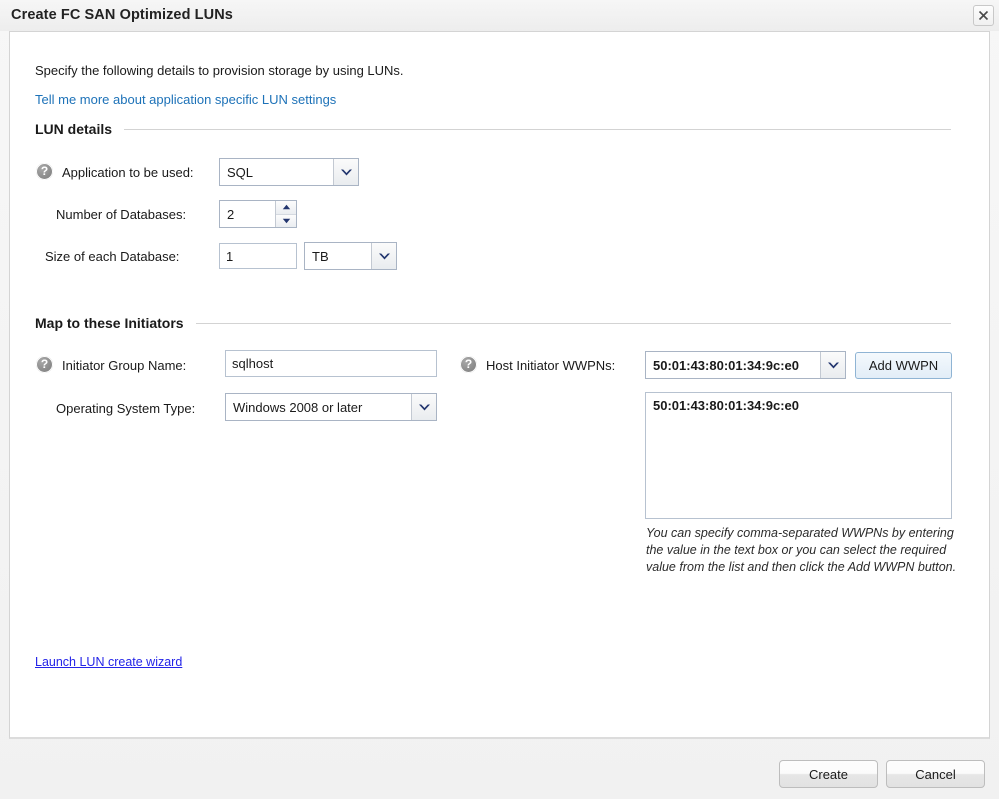 This screenshot has width=999, height=799. Describe the element at coordinates (320, 256) in the screenshot. I see `size-unit-value: TB` at that location.